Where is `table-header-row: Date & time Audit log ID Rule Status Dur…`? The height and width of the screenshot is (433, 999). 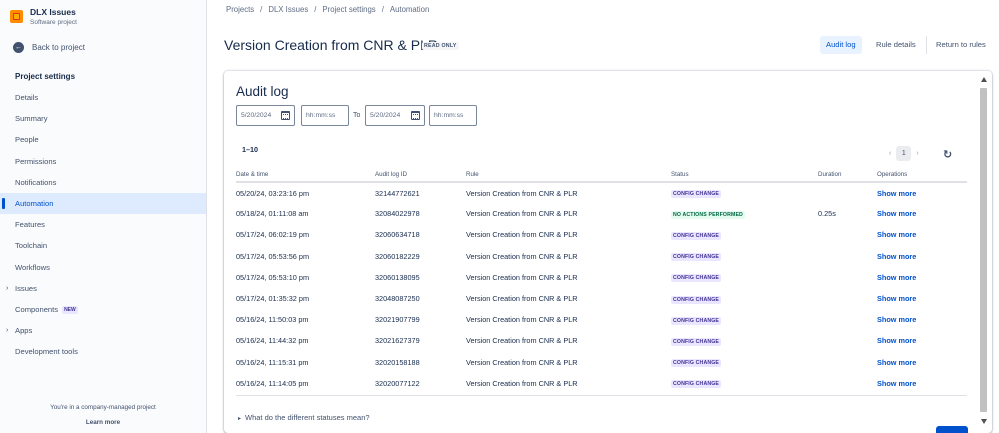 table-header-row: Date & time Audit log ID Rule Status Dur… is located at coordinates (601, 175).